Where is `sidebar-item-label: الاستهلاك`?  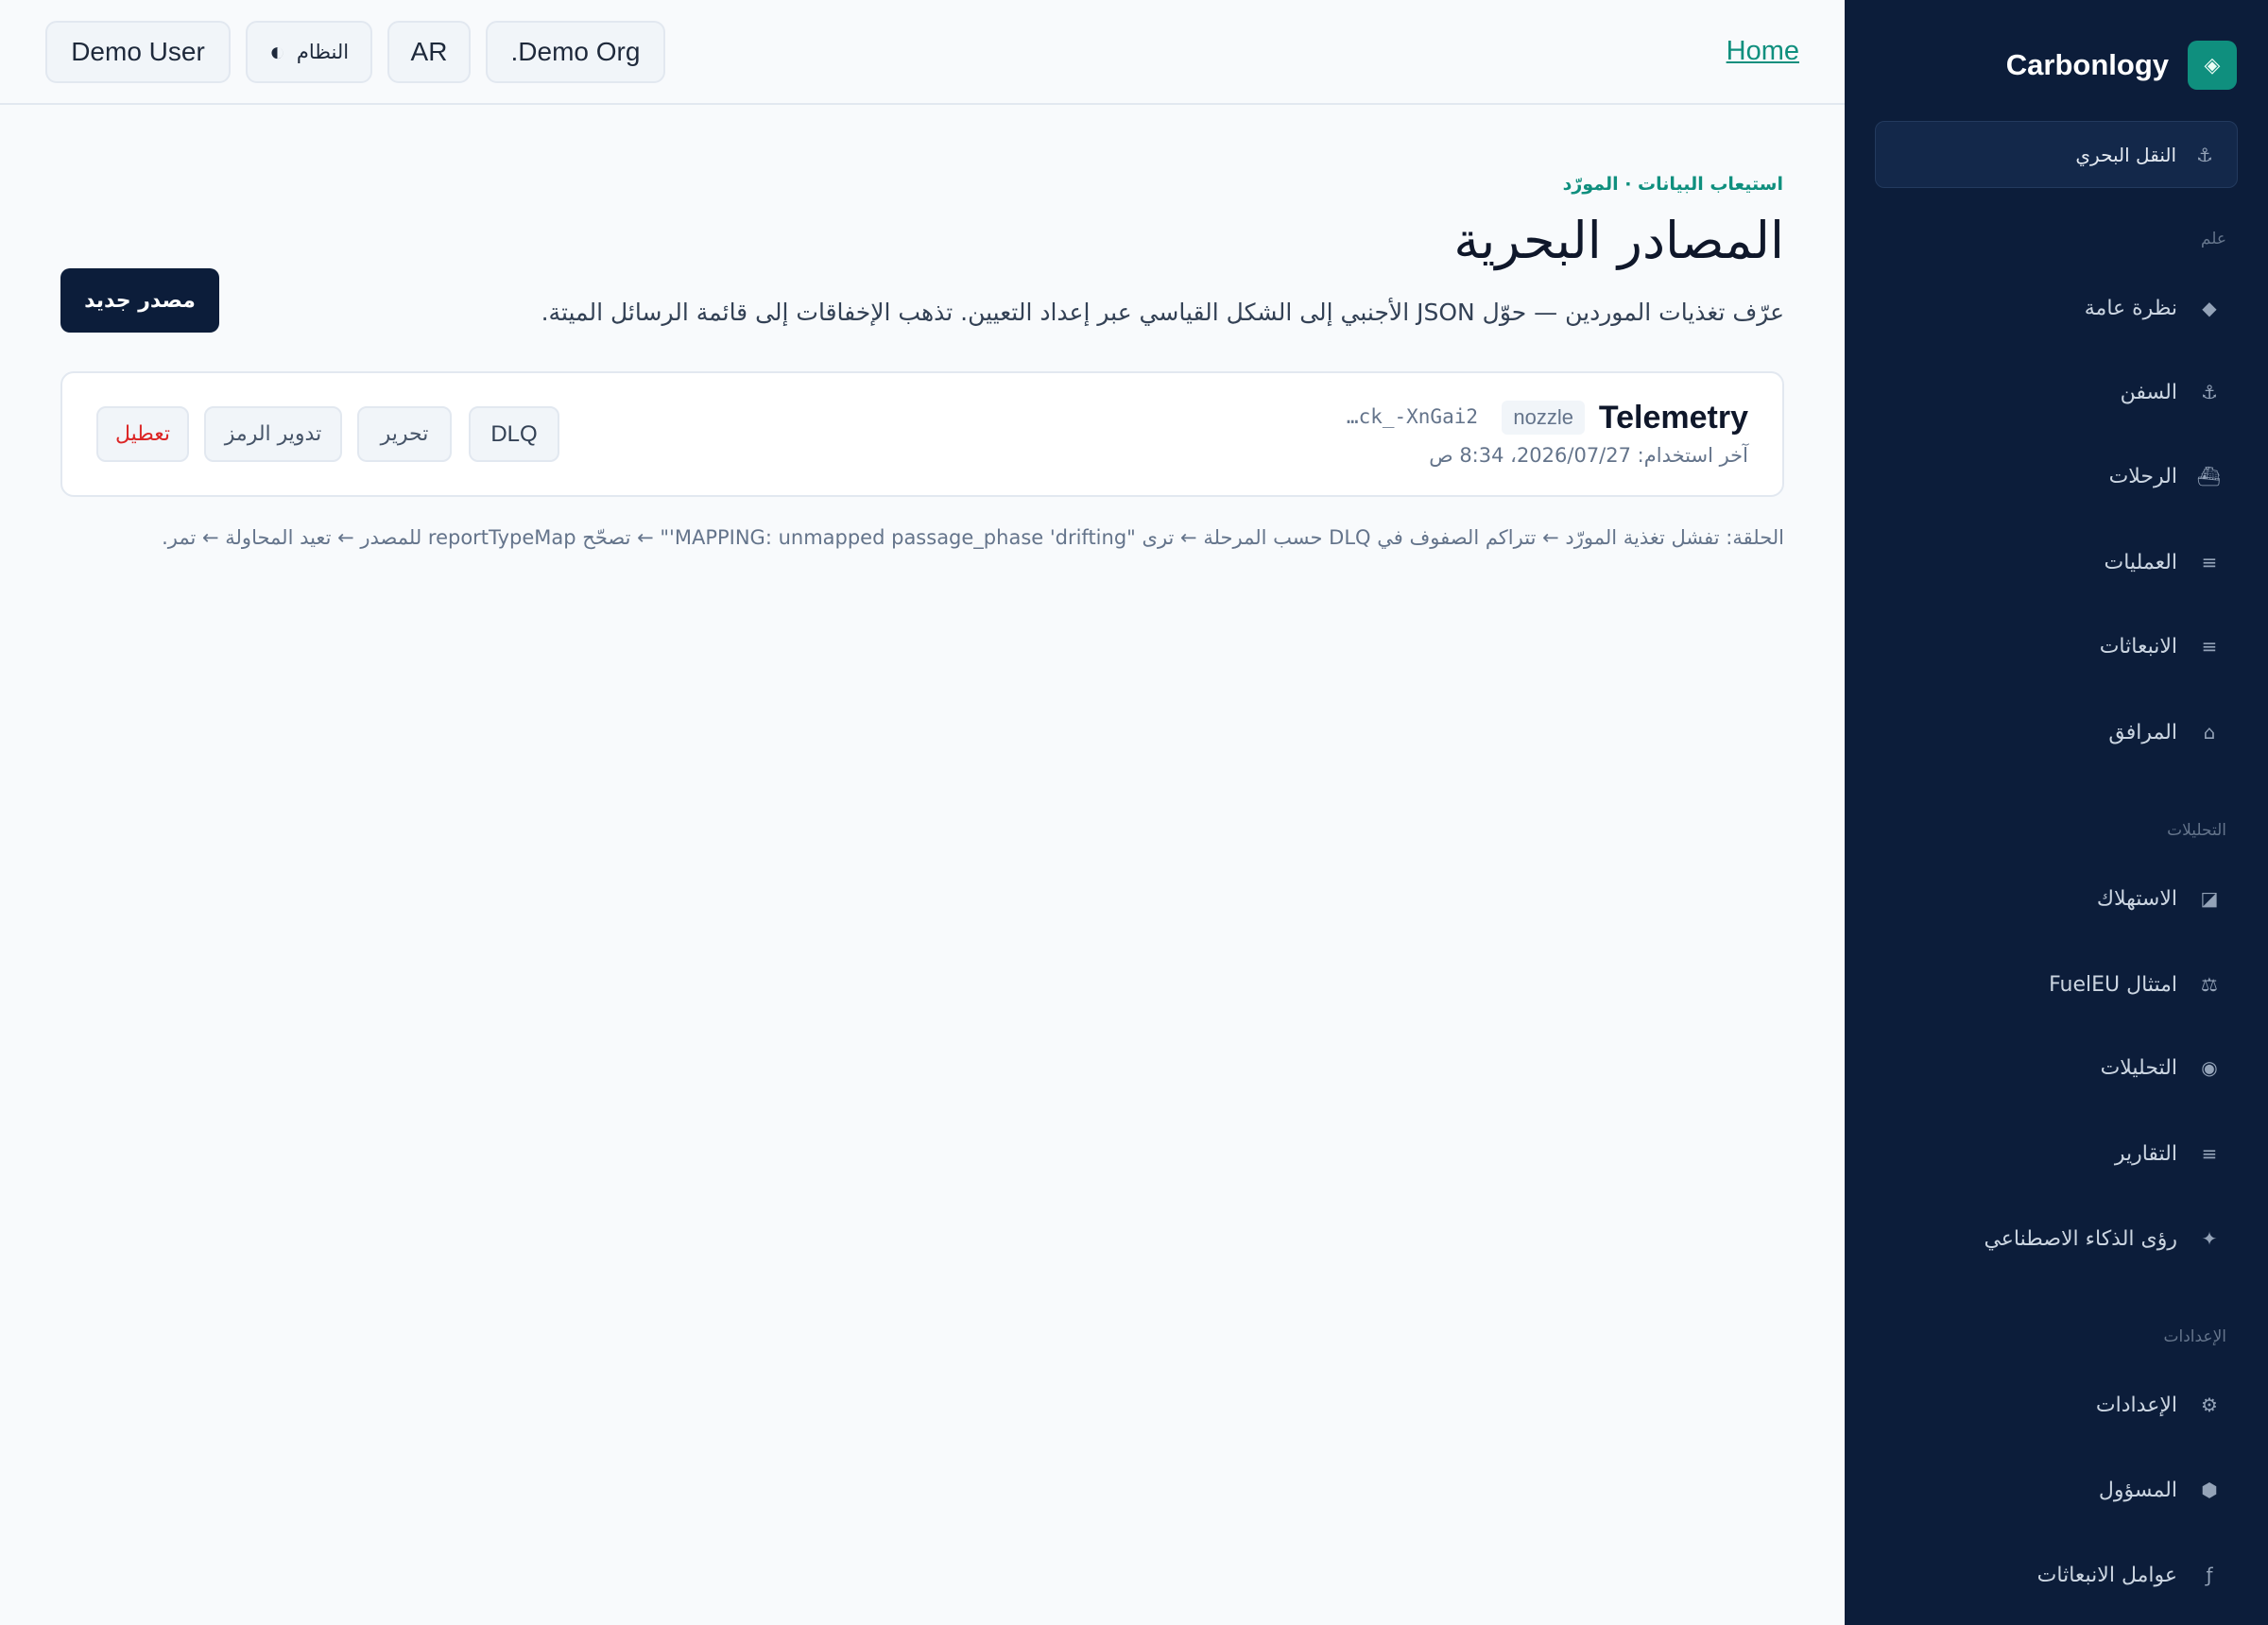
sidebar-item-label: الاستهلاك is located at coordinates (2136, 899).